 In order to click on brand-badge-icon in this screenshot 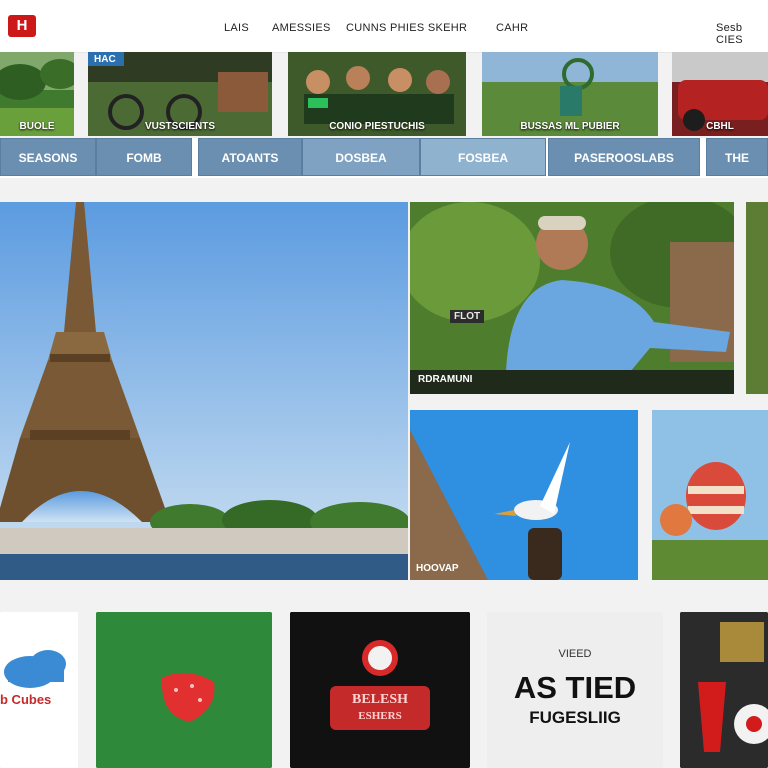, I will do `click(380, 690)`.